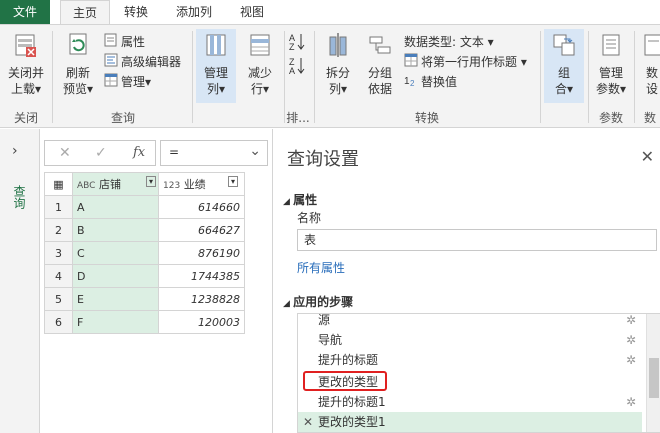 This screenshot has width=660, height=433. What do you see at coordinates (101, 153) in the screenshot?
I see `confirm-icon: ✓` at bounding box center [101, 153].